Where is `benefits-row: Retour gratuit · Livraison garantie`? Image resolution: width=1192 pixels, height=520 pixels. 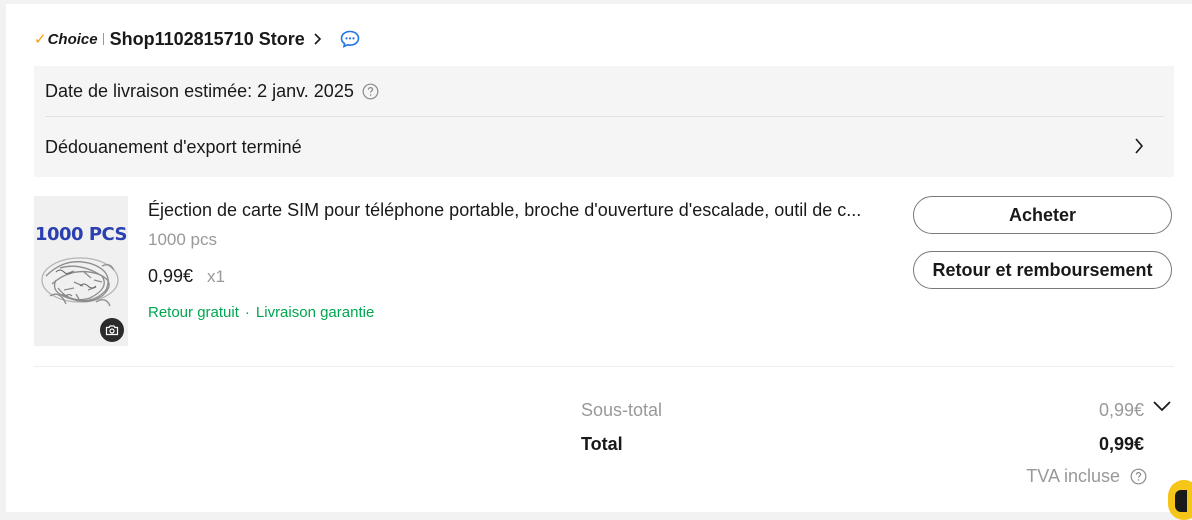 benefits-row: Retour gratuit · Livraison garantie is located at coordinates (518, 313).